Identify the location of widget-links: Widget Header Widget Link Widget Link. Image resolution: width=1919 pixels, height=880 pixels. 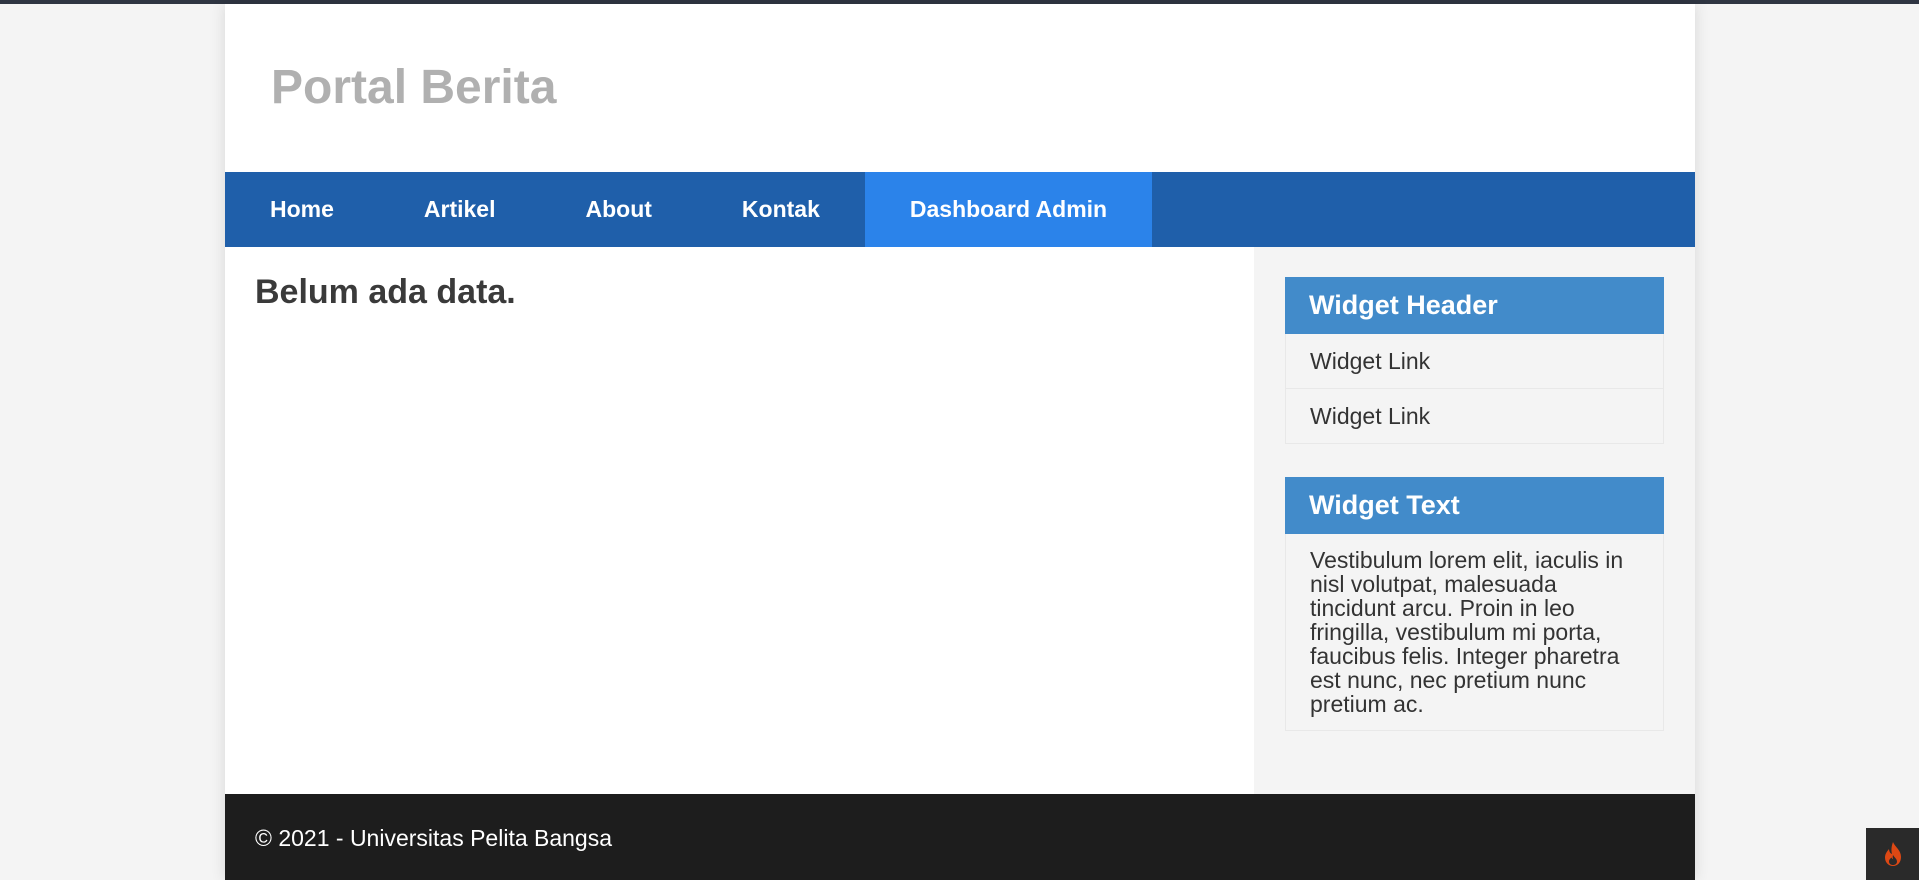
(1474, 360).